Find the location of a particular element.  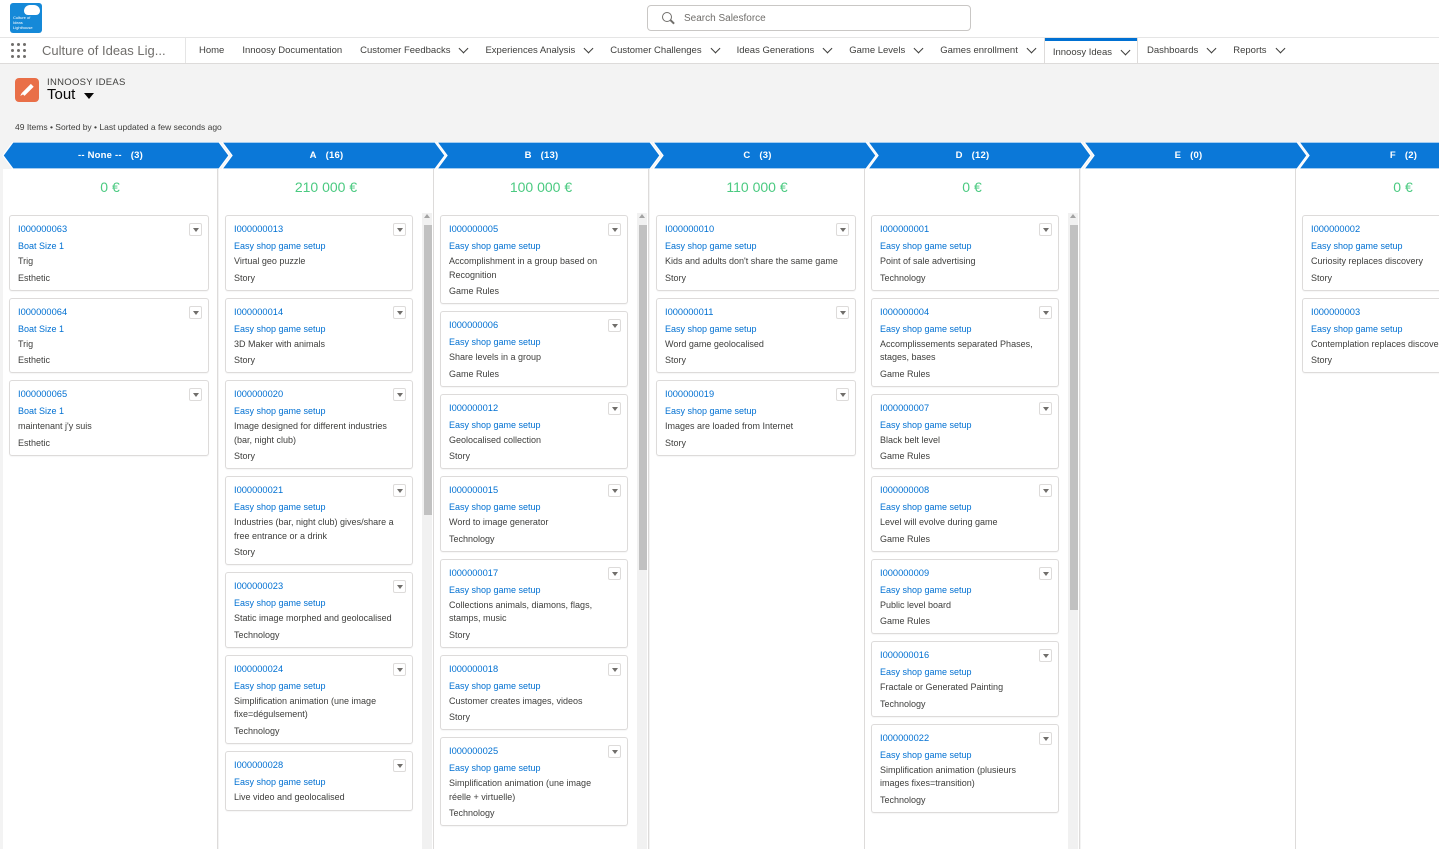

record-id-link: I000000008 is located at coordinates (965, 490).